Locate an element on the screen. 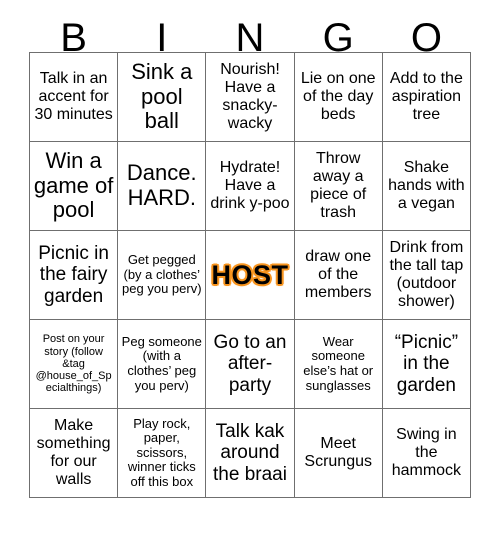  bingo-header-letter-o: O is located at coordinates (426, 38).